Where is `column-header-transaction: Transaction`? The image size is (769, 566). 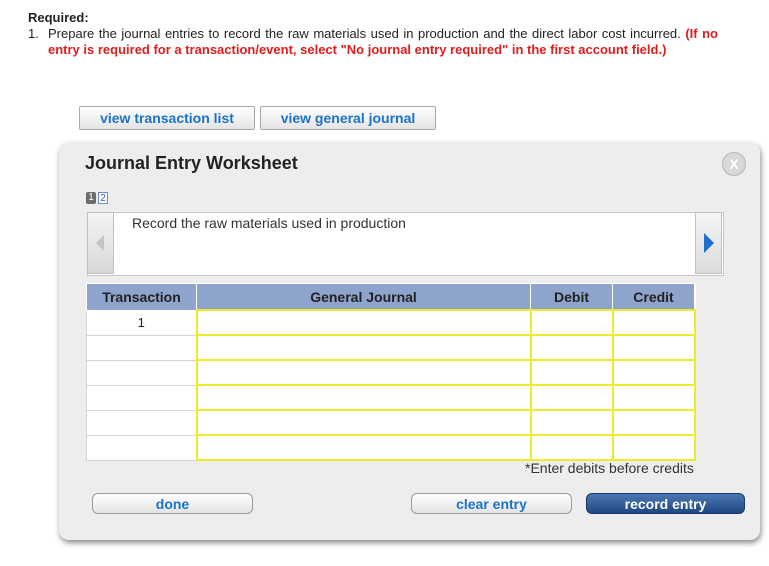
column-header-transaction: Transaction is located at coordinates (141, 297).